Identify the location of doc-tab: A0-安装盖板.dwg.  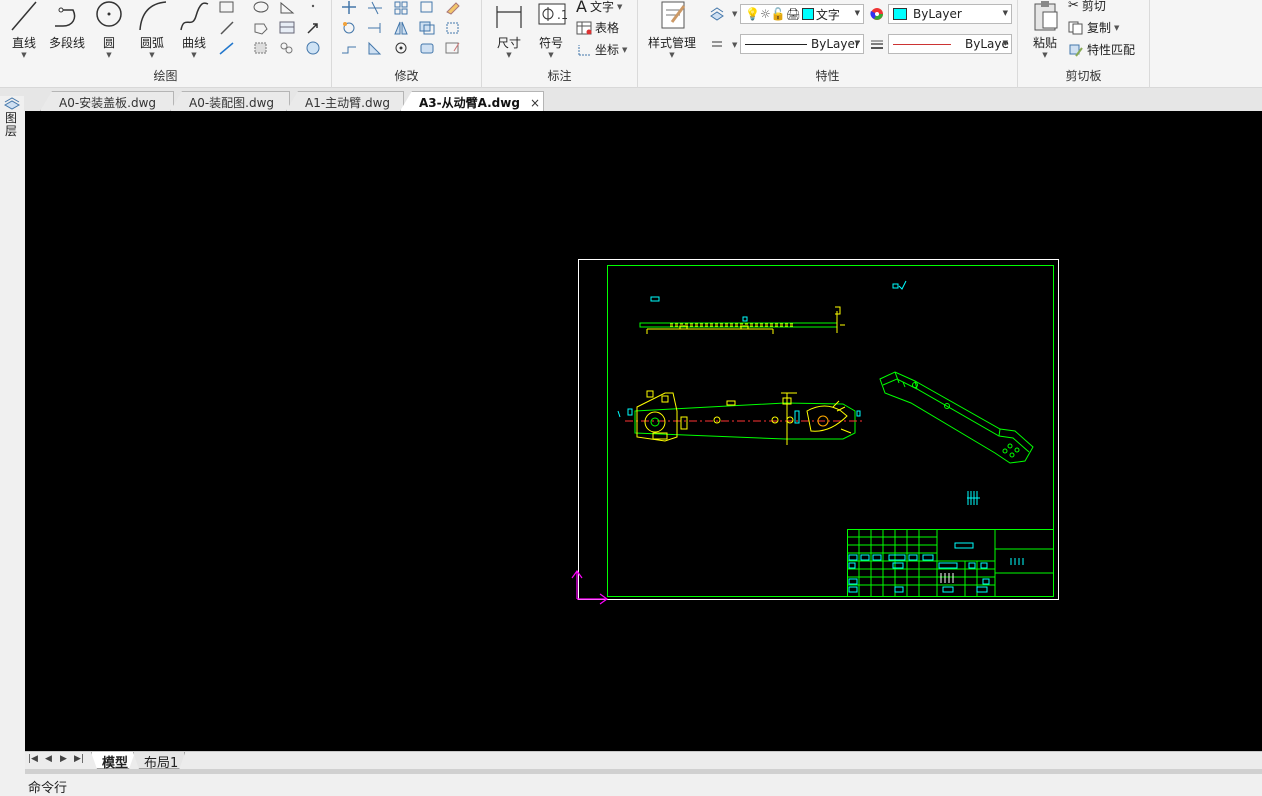
(107, 101).